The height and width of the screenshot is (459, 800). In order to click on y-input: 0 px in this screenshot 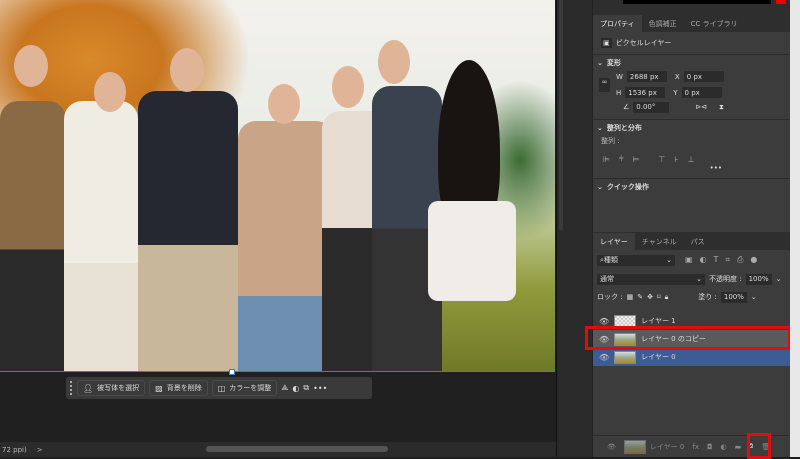, I will do `click(701, 92)`.